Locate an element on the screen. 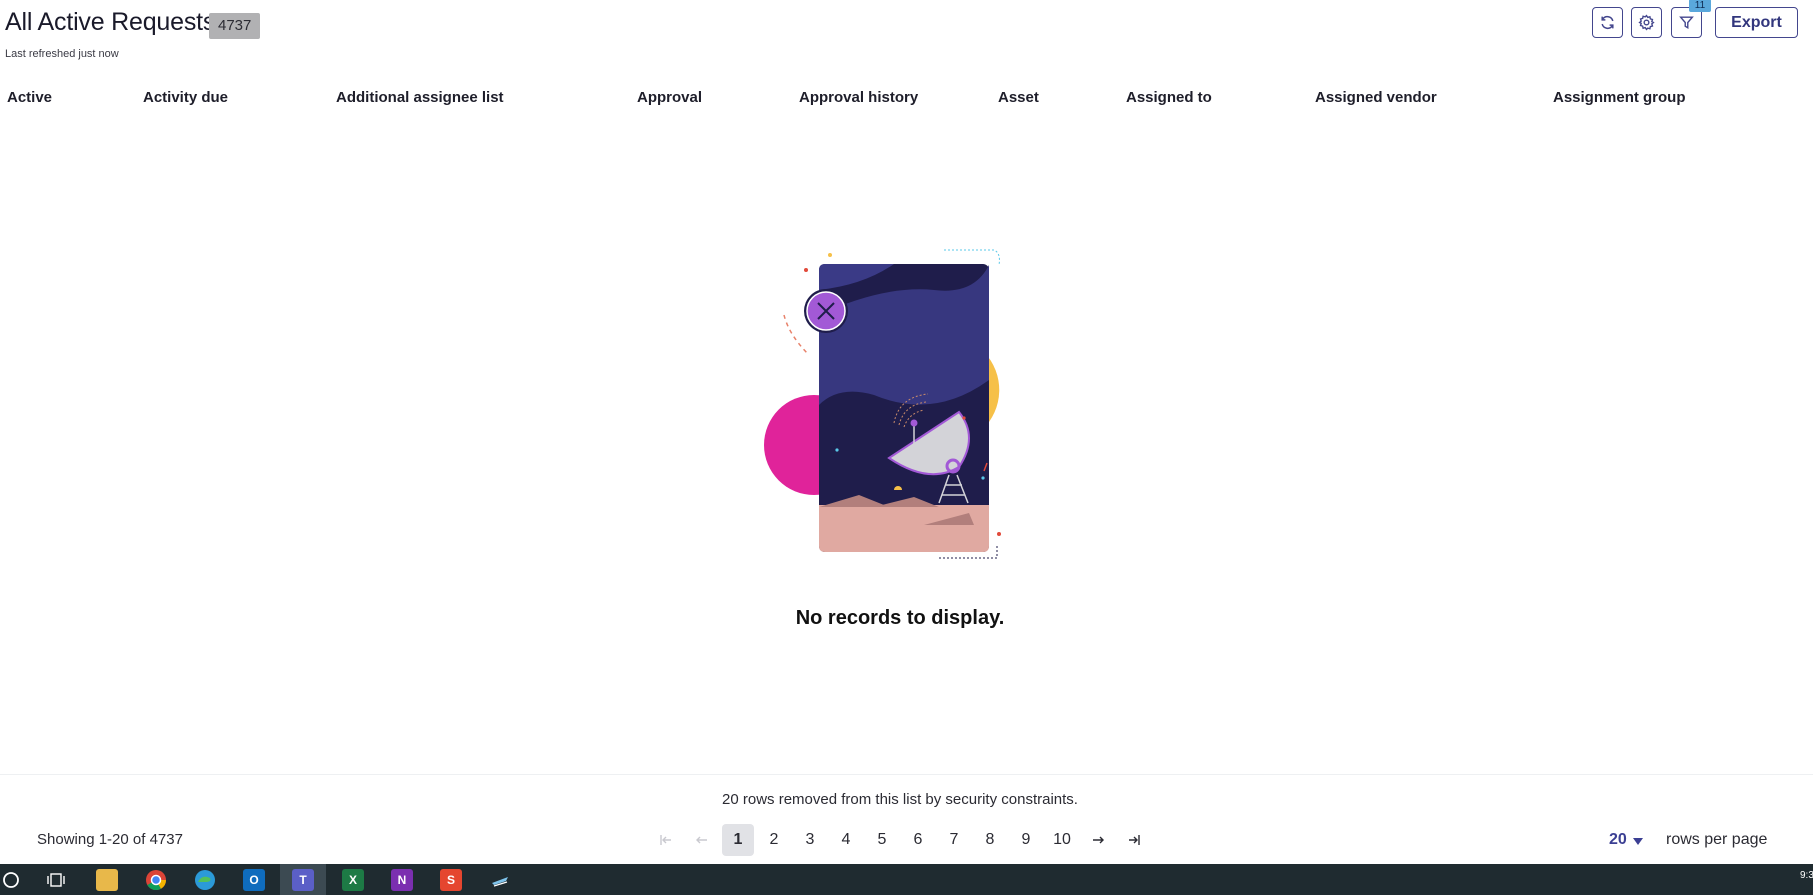 The image size is (1813, 895). last-refreshed-text: Last refreshed just now is located at coordinates (62, 54).